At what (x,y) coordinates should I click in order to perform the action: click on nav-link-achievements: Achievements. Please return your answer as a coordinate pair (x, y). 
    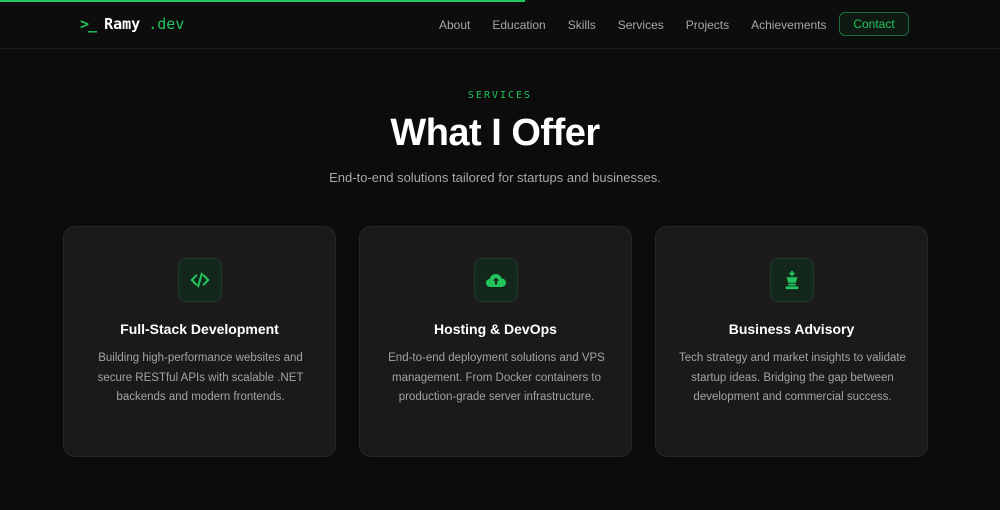
    Looking at the image, I should click on (788, 25).